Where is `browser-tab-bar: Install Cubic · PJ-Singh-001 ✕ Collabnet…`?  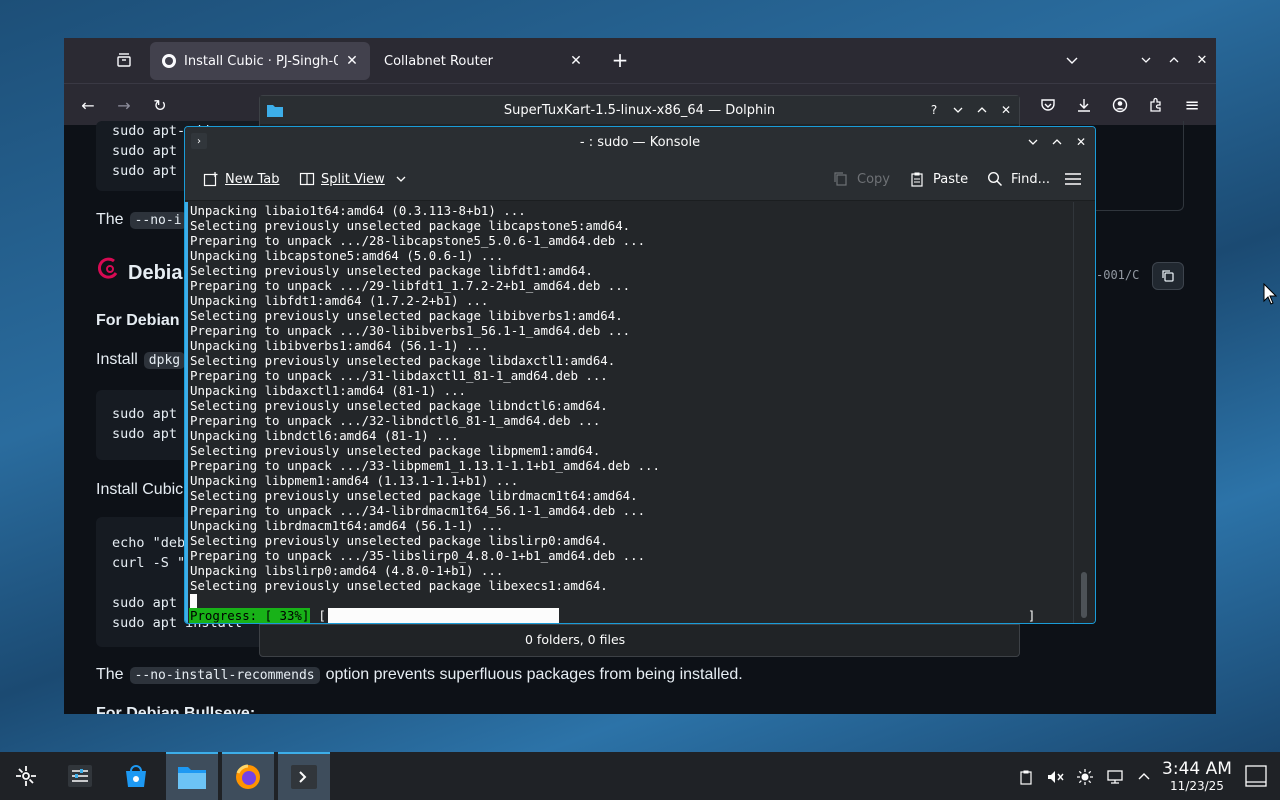
browser-tab-bar: Install Cubic · PJ-Singh-001 ✕ Collabnet… is located at coordinates (640, 60).